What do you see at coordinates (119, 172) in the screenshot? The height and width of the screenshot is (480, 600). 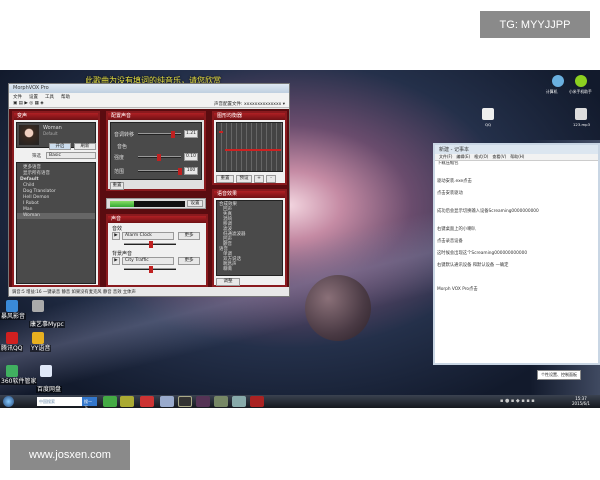 I see `range-label: 范围` at bounding box center [119, 172].